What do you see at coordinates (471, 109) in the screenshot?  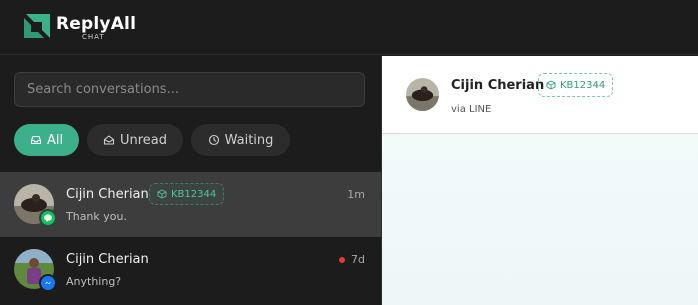 I see `chat-channel-label: via LINE` at bounding box center [471, 109].